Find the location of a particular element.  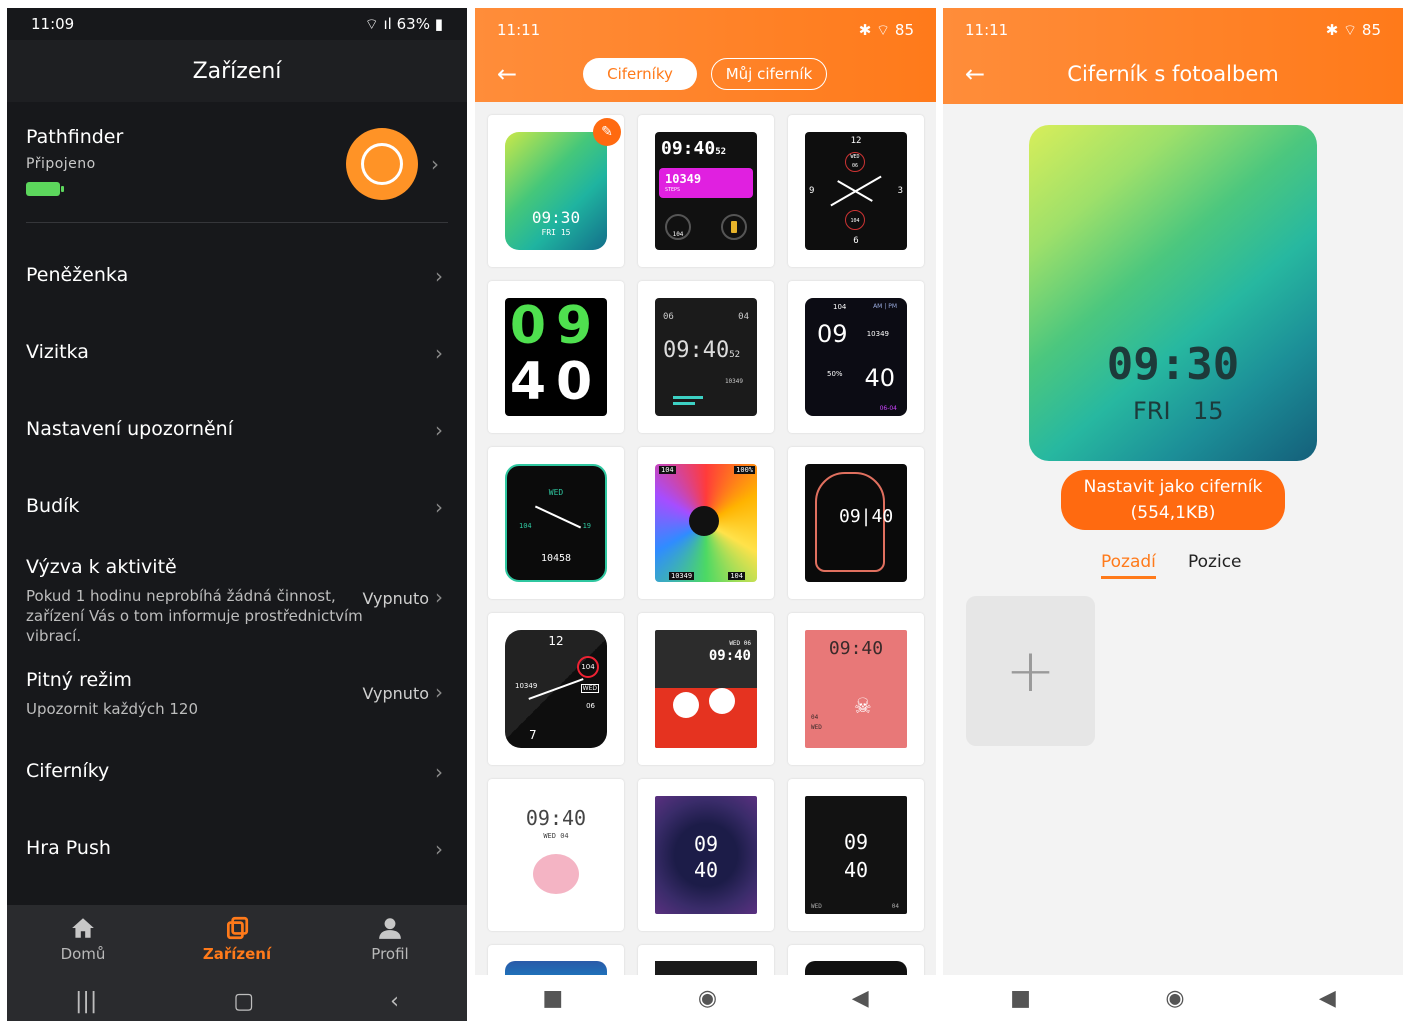

page-title: Ciferník s fotoalbem is located at coordinates (1173, 74).